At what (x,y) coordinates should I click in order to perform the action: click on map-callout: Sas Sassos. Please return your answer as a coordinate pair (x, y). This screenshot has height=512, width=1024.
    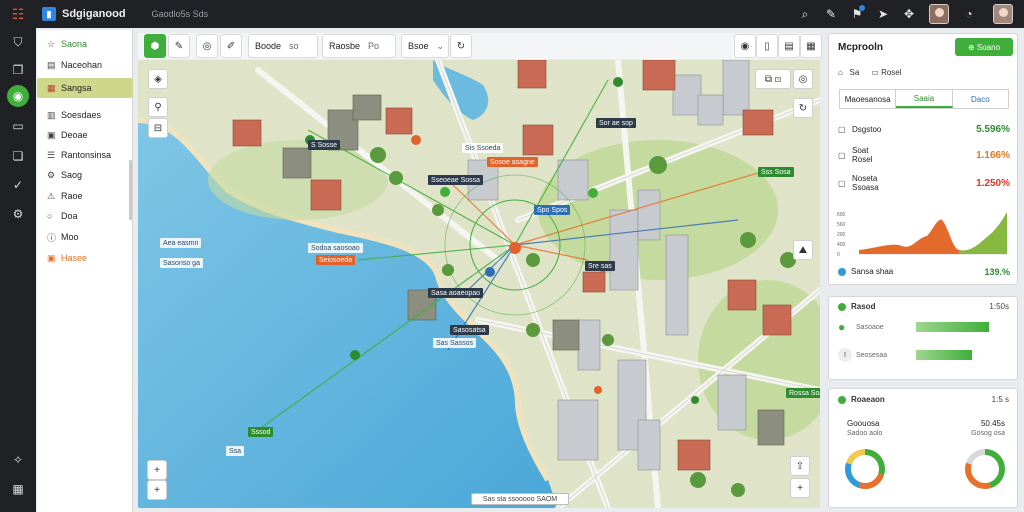
    Looking at the image, I should click on (454, 343).